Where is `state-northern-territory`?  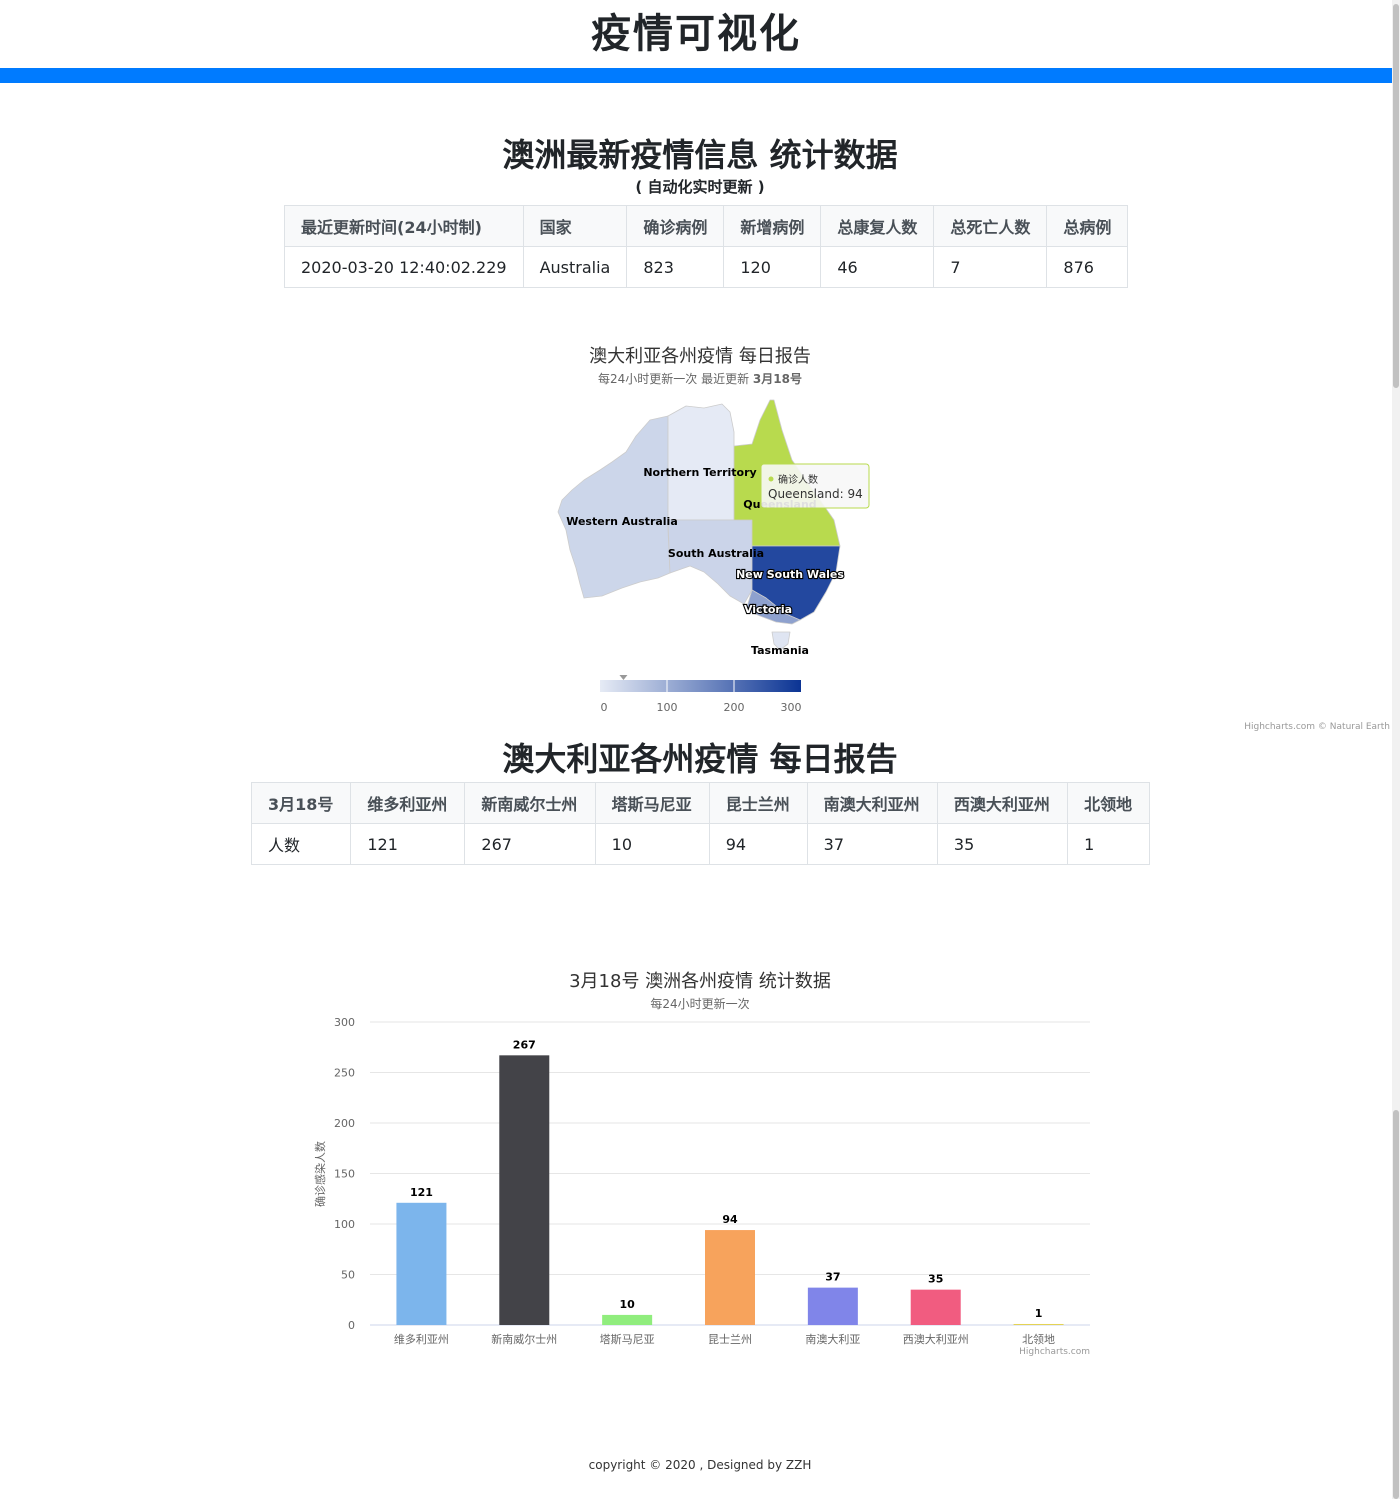
state-northern-territory is located at coordinates (701, 462).